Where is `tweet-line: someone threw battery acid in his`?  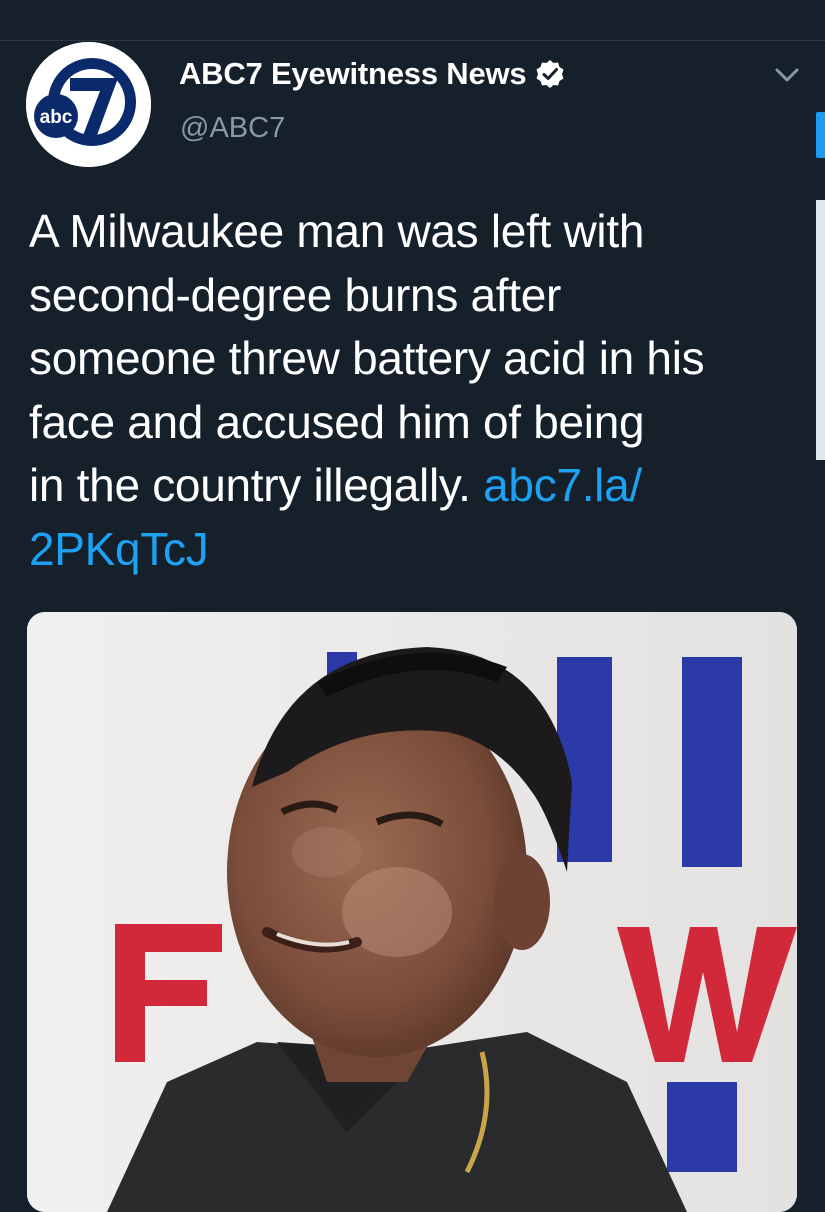 tweet-line: someone threw battery acid in his is located at coordinates (367, 358).